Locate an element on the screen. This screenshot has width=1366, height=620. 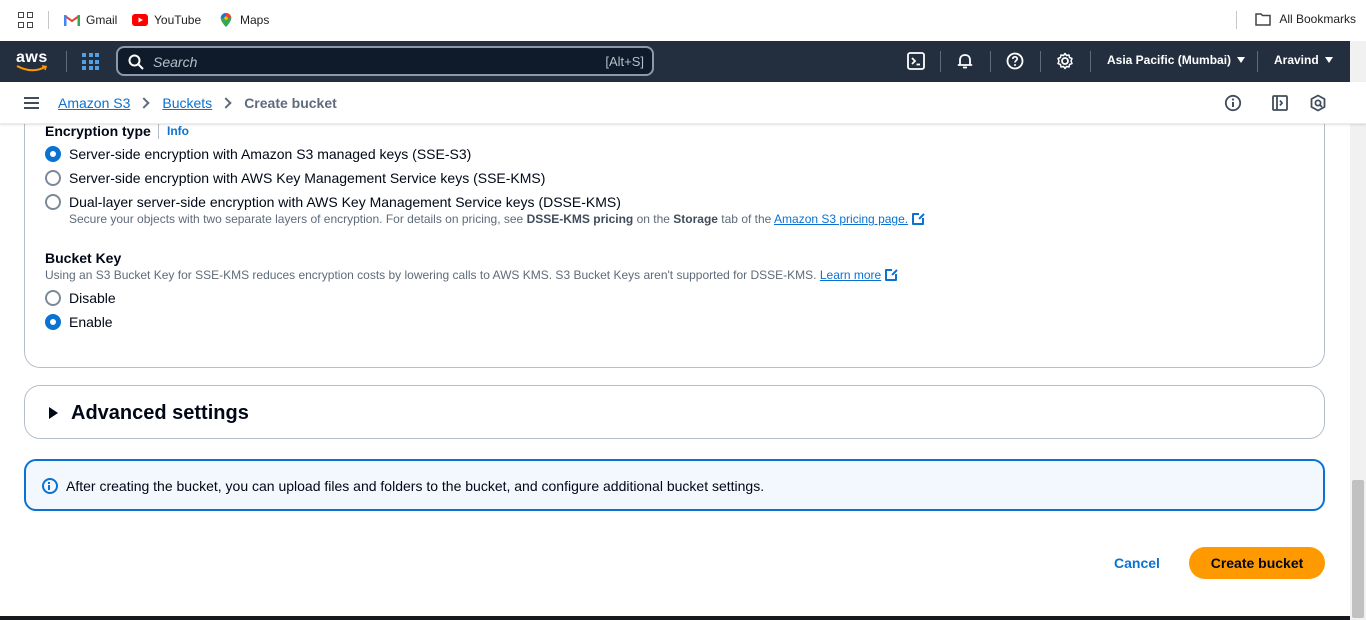
apps-grid-icon is located at coordinates (26, 20).